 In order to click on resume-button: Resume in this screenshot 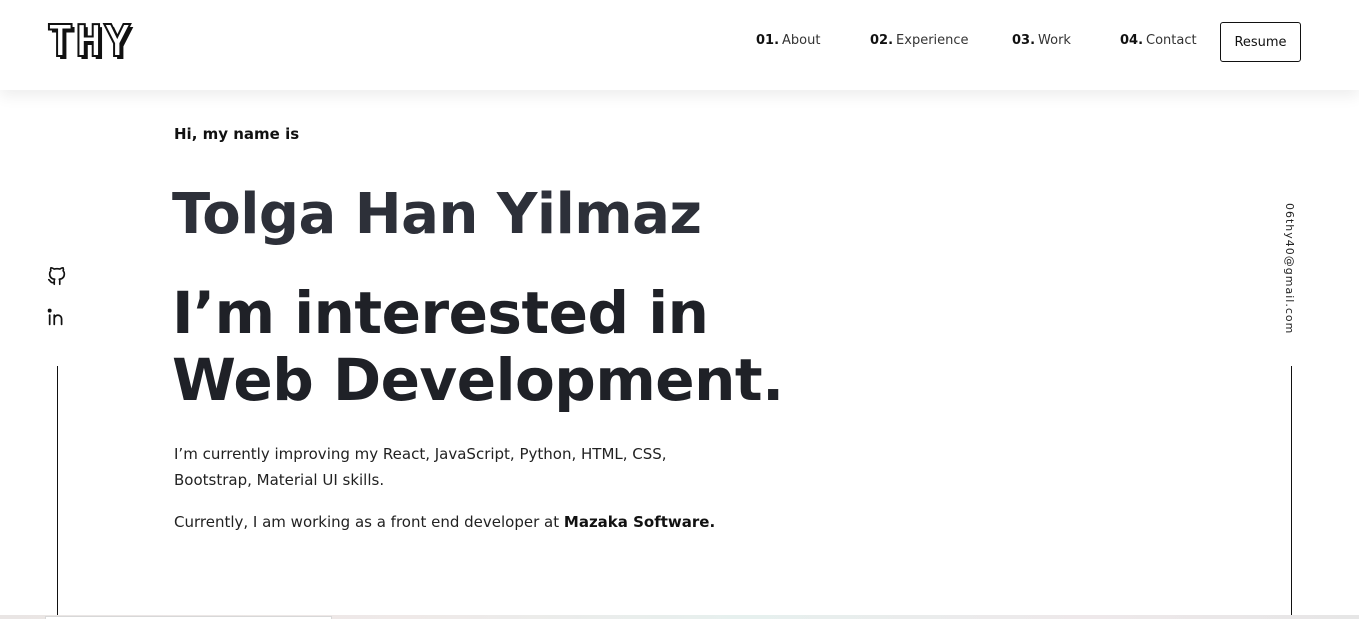, I will do `click(1260, 42)`.